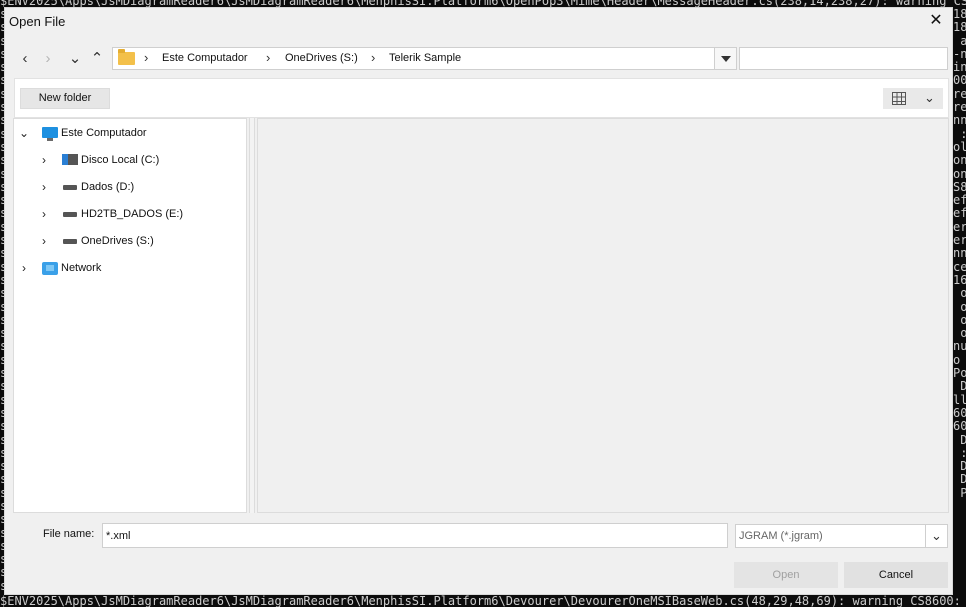 The width and height of the screenshot is (966, 607). I want to click on tree-item-disco-local: › Disco Local (C:), so click(130, 160).